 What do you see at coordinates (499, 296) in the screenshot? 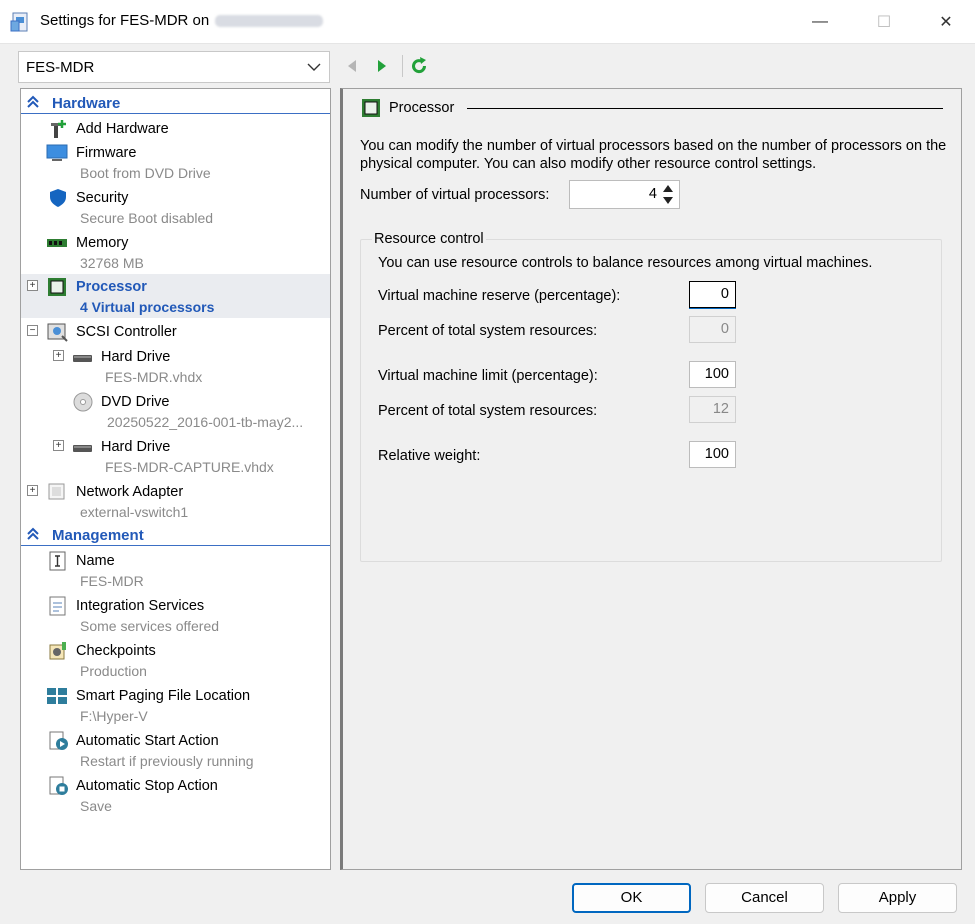
I see `reserve-label: Virtual machine reserve (percentage):` at bounding box center [499, 296].